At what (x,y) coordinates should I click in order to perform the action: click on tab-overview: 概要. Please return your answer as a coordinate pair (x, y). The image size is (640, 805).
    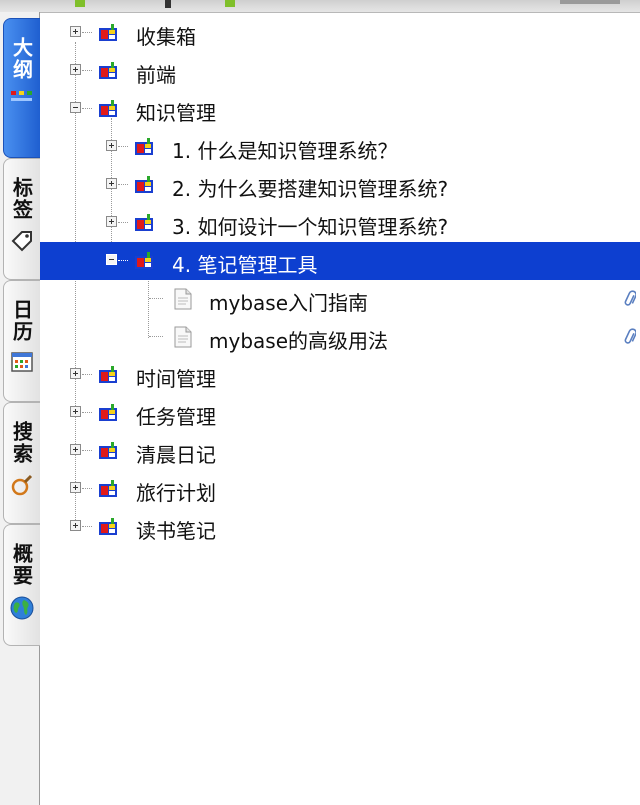
    Looking at the image, I should click on (21, 585).